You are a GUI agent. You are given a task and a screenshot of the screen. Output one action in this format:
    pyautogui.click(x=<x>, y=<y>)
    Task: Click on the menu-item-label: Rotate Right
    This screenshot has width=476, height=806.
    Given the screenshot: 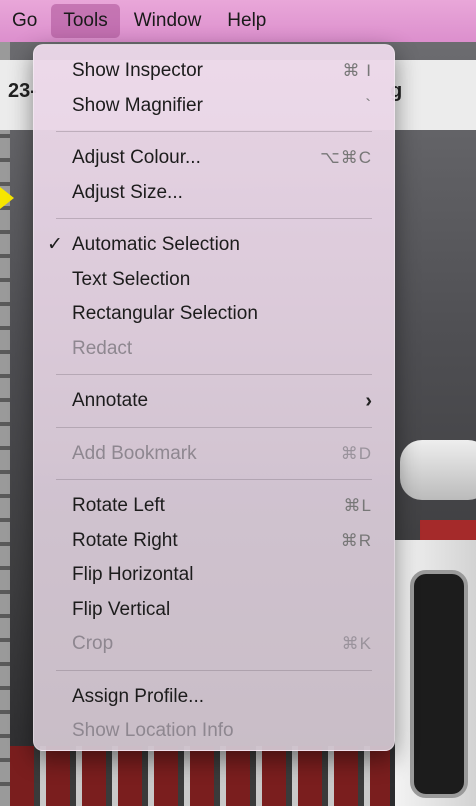 What is the action you would take?
    pyautogui.click(x=125, y=540)
    